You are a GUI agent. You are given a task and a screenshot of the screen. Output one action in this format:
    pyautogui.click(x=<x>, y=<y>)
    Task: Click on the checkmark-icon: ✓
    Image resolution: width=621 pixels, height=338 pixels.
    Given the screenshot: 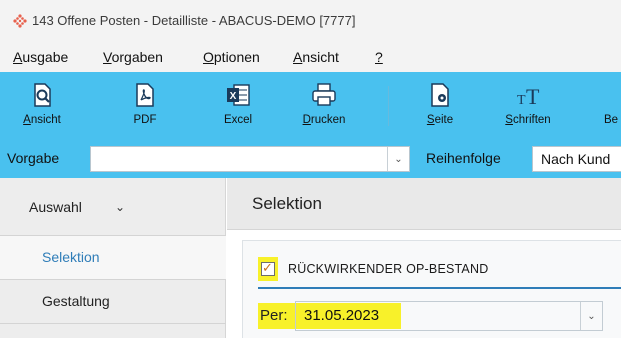 What is the action you would take?
    pyautogui.click(x=267, y=267)
    